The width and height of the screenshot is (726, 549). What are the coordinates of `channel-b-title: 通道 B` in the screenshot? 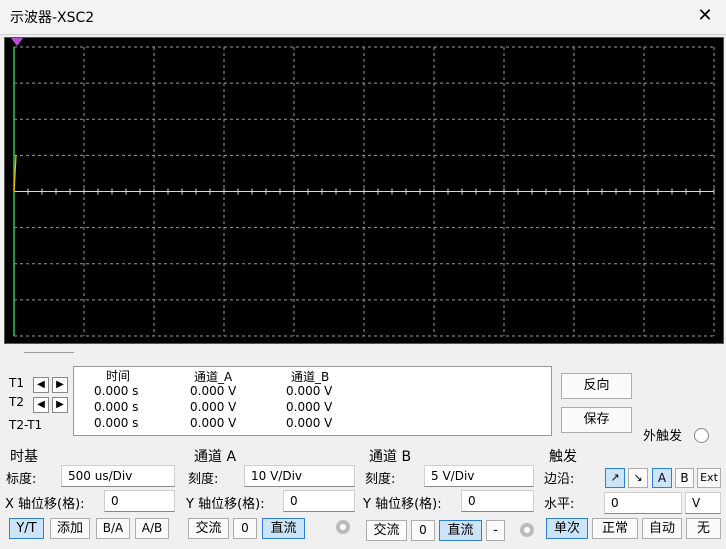 It's located at (390, 457).